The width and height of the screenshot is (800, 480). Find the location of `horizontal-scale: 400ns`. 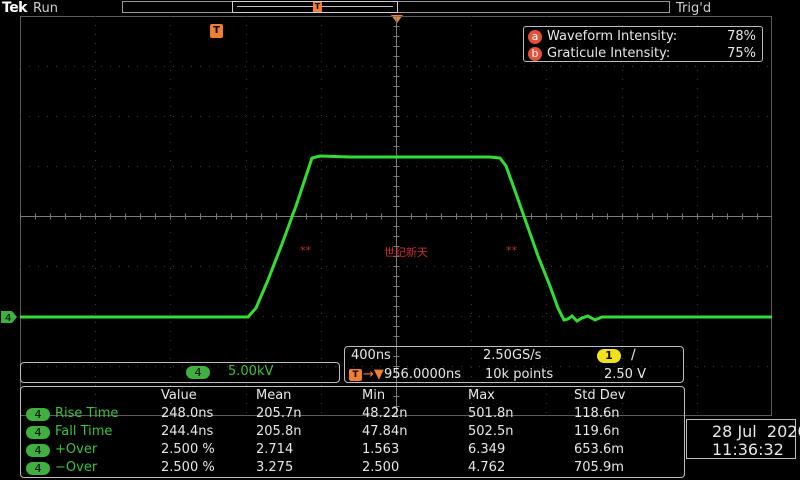

horizontal-scale: 400ns is located at coordinates (371, 355).